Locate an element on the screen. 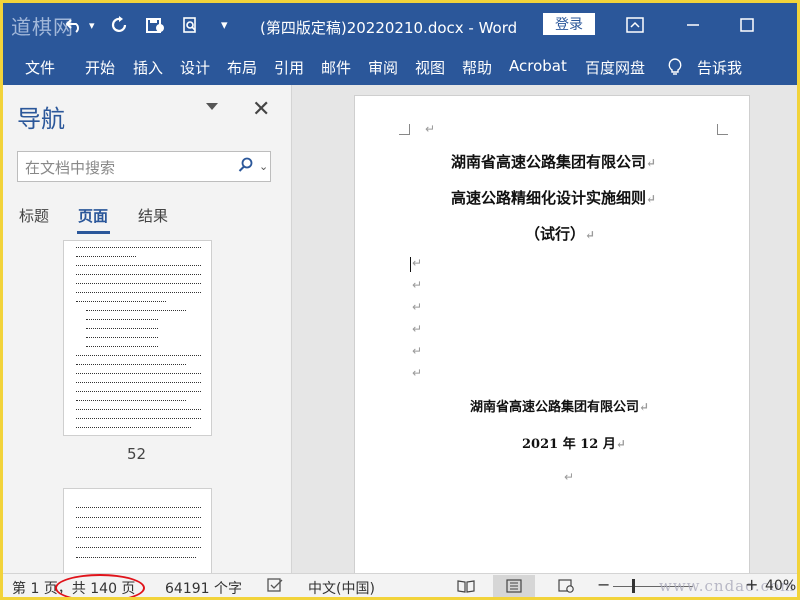 Image resolution: width=800 pixels, height=600 pixels. undo-dropdown-icon: ▾ is located at coordinates (92, 25).